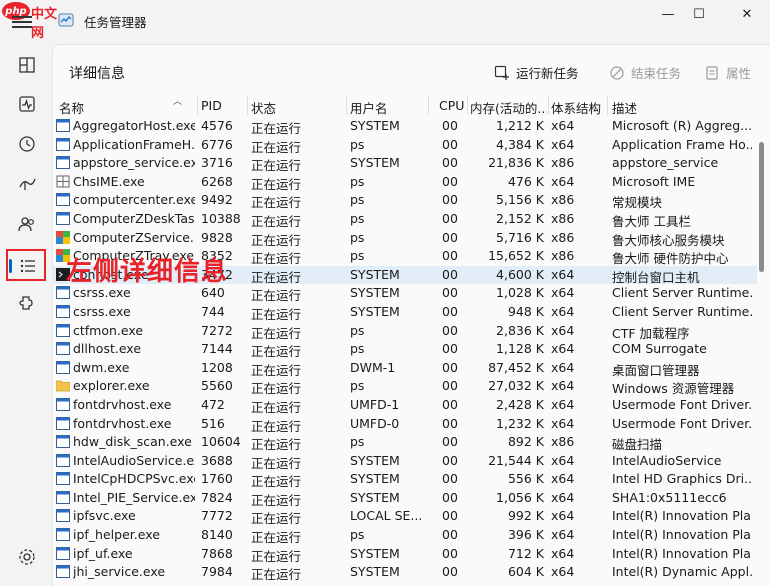 Image resolution: width=770 pixels, height=586 pixels. Describe the element at coordinates (761, 207) in the screenshot. I see `scrollbar-thumb` at that location.